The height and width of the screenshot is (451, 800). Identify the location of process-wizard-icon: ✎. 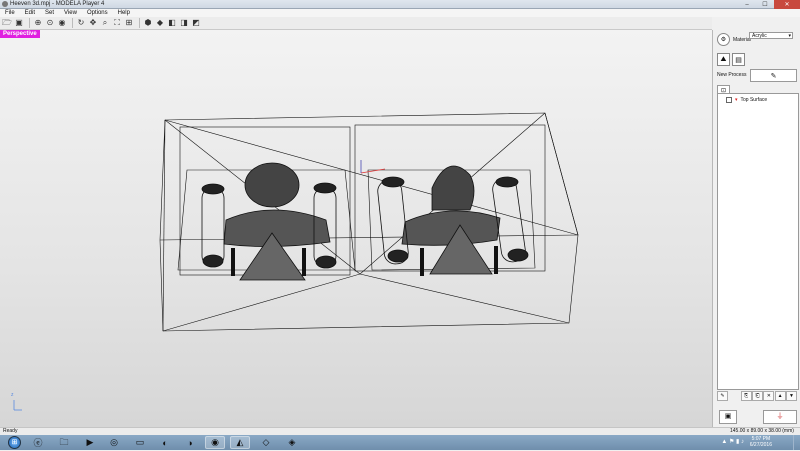
(773, 76).